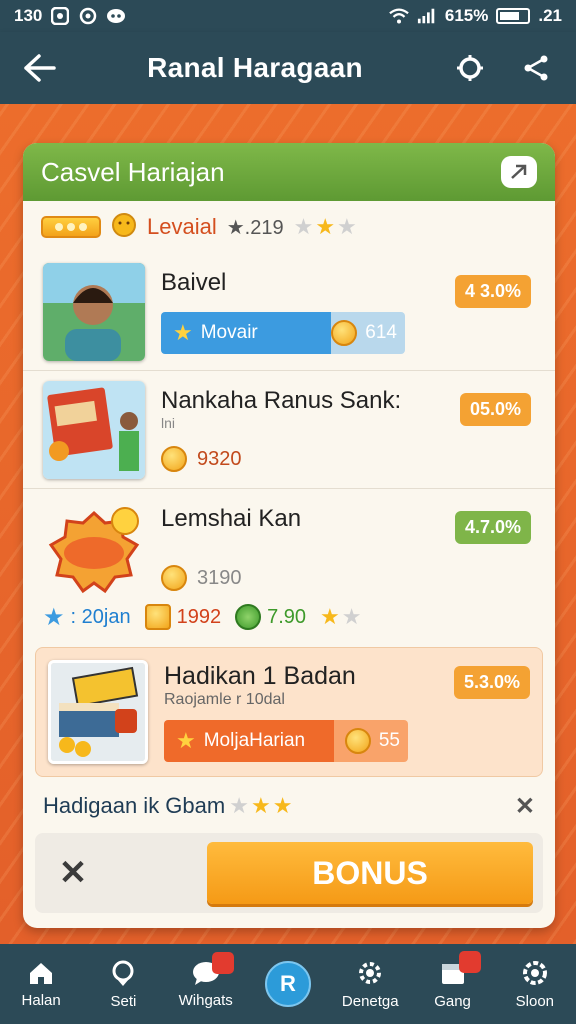  What do you see at coordinates (349, 459) in the screenshot?
I see `coin-row: 9320` at bounding box center [349, 459].